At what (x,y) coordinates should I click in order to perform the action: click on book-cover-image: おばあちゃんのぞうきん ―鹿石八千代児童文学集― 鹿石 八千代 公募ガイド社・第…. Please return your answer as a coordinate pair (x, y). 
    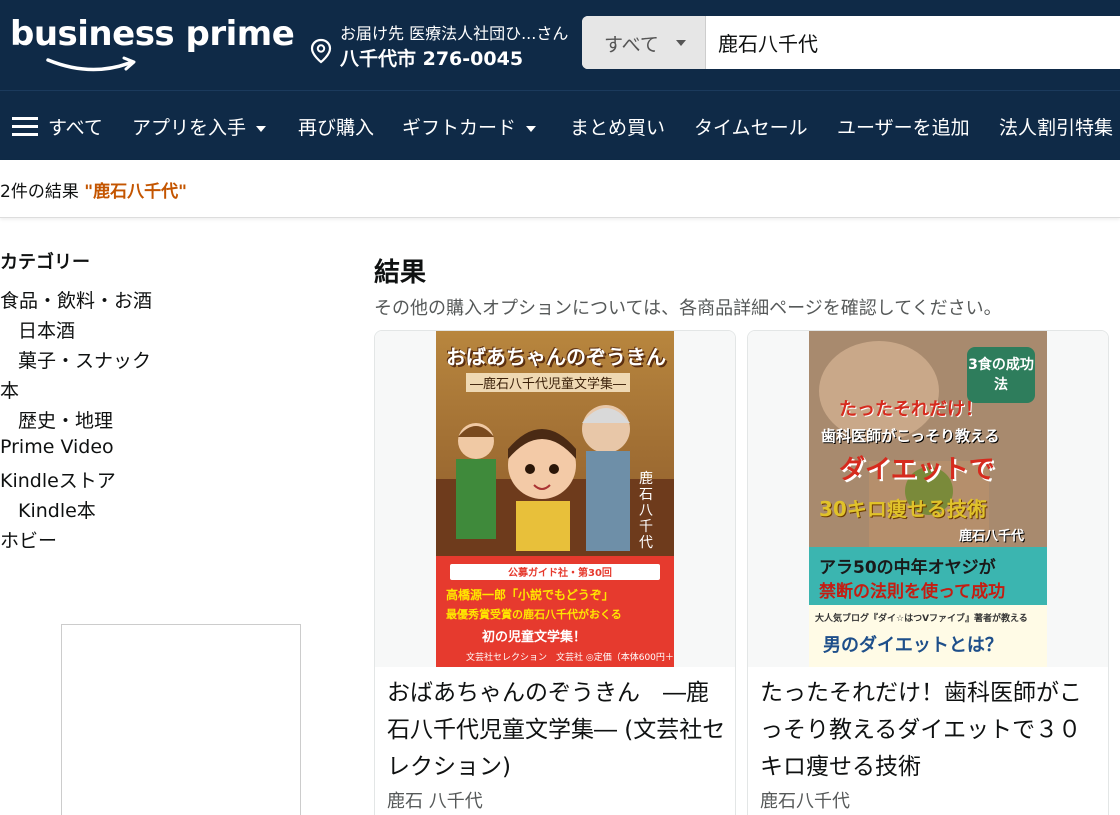
    Looking at the image, I should click on (555, 499).